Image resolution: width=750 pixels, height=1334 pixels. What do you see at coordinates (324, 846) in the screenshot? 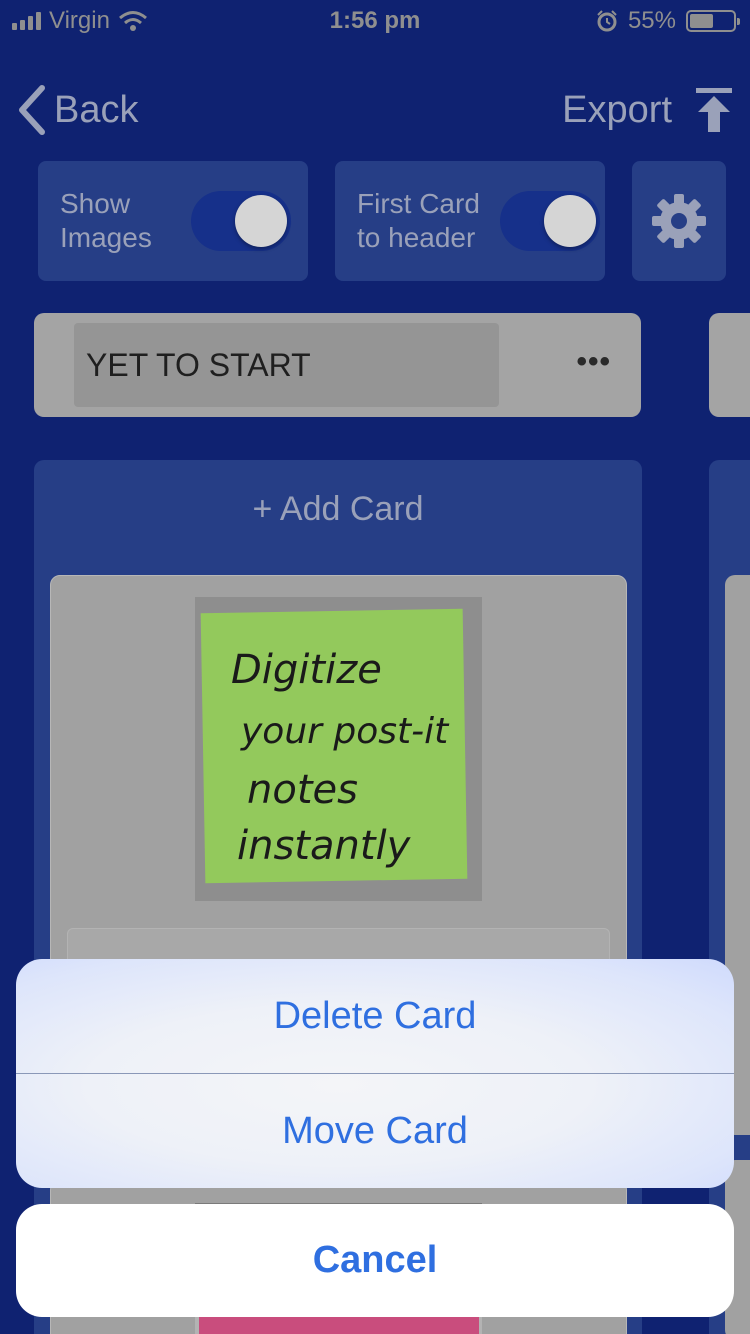
I see `note-line-4: instantly` at bounding box center [324, 846].